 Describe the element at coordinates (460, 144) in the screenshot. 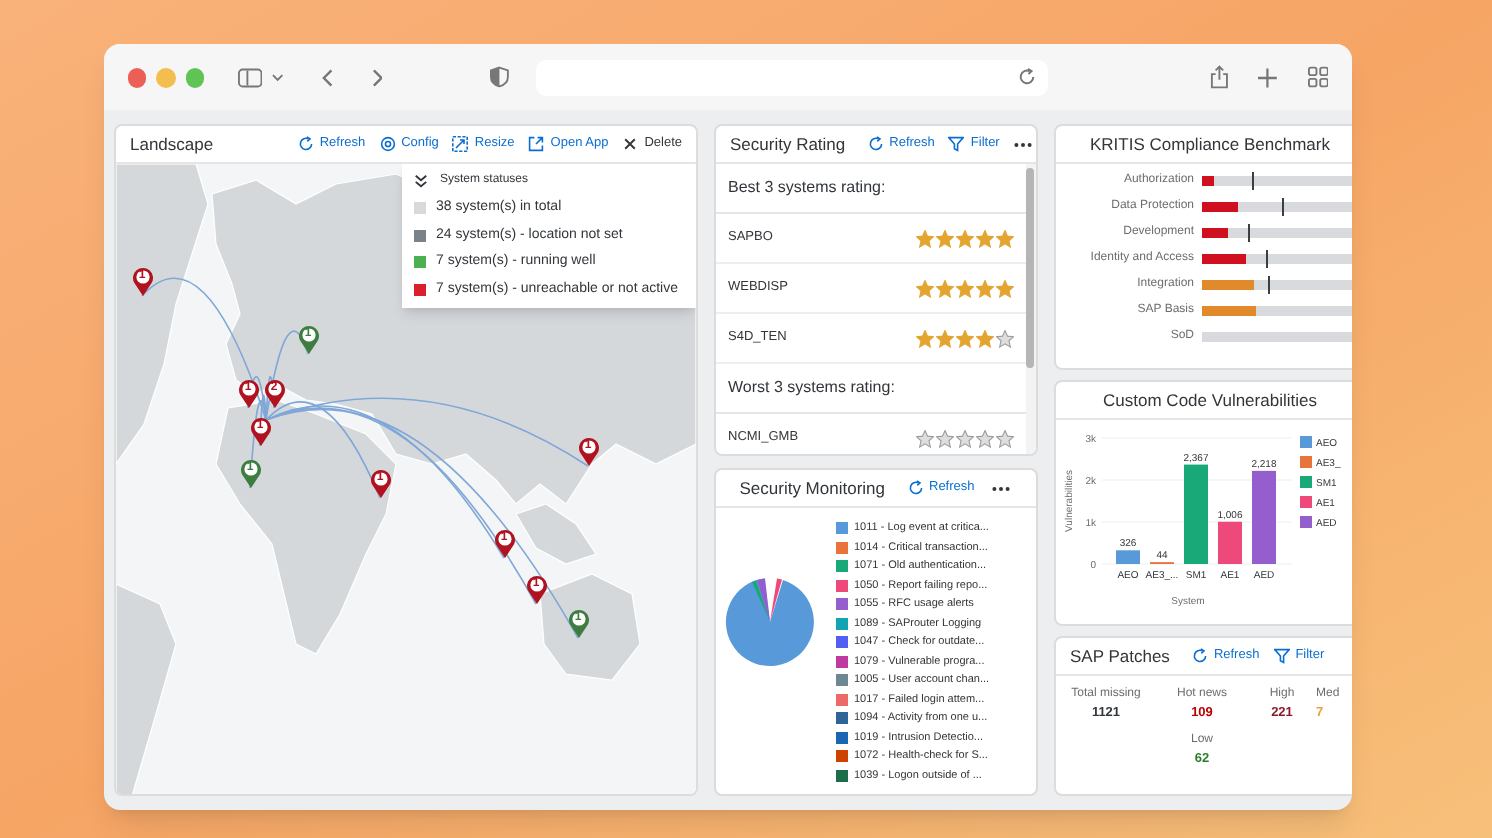

I see `resize-icon` at that location.